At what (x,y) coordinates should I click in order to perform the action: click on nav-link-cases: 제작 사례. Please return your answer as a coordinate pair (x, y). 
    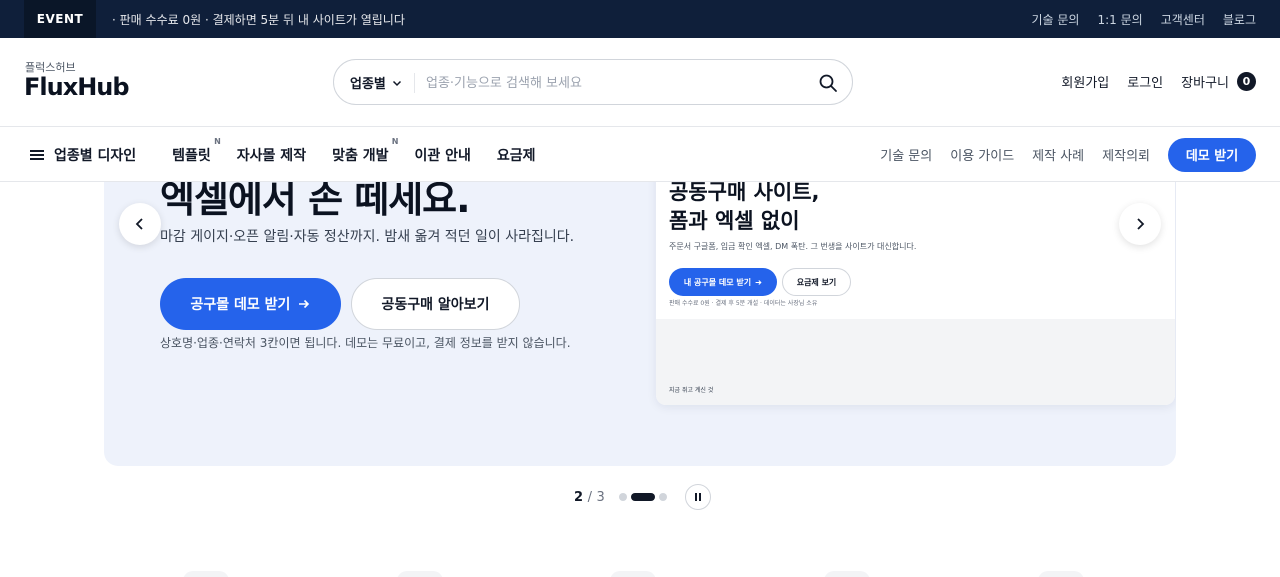
    Looking at the image, I should click on (1058, 154).